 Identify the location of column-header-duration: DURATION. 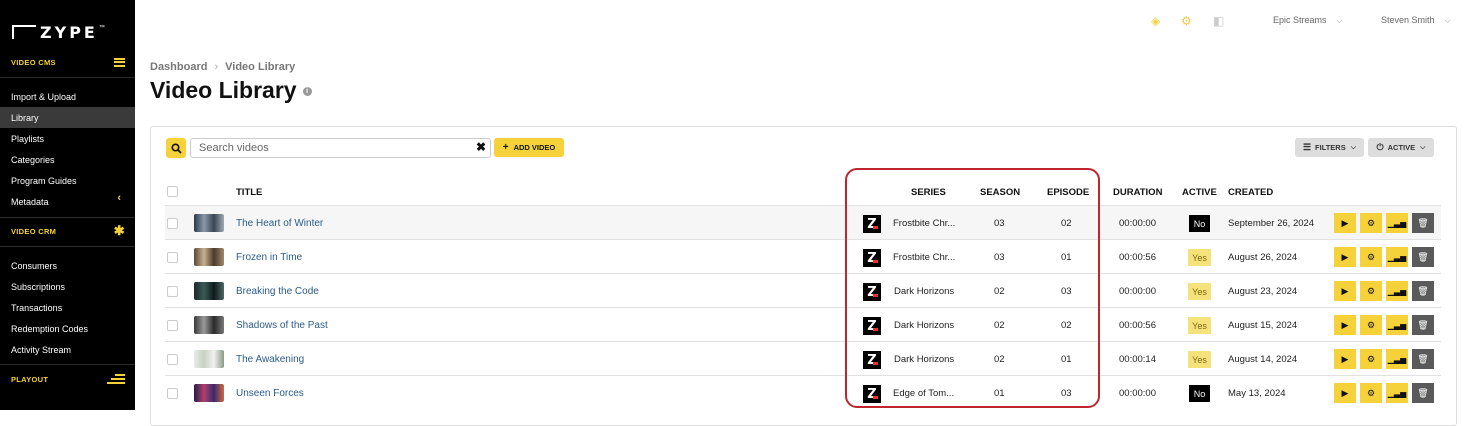
(1137, 192).